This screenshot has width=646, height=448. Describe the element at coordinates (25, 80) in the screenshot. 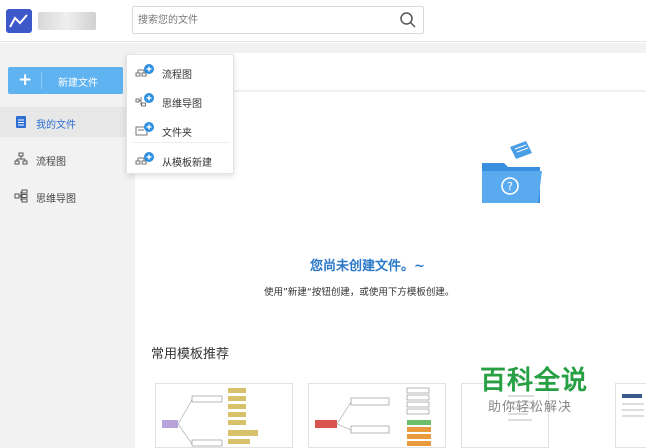

I see `plus-icon: +` at that location.